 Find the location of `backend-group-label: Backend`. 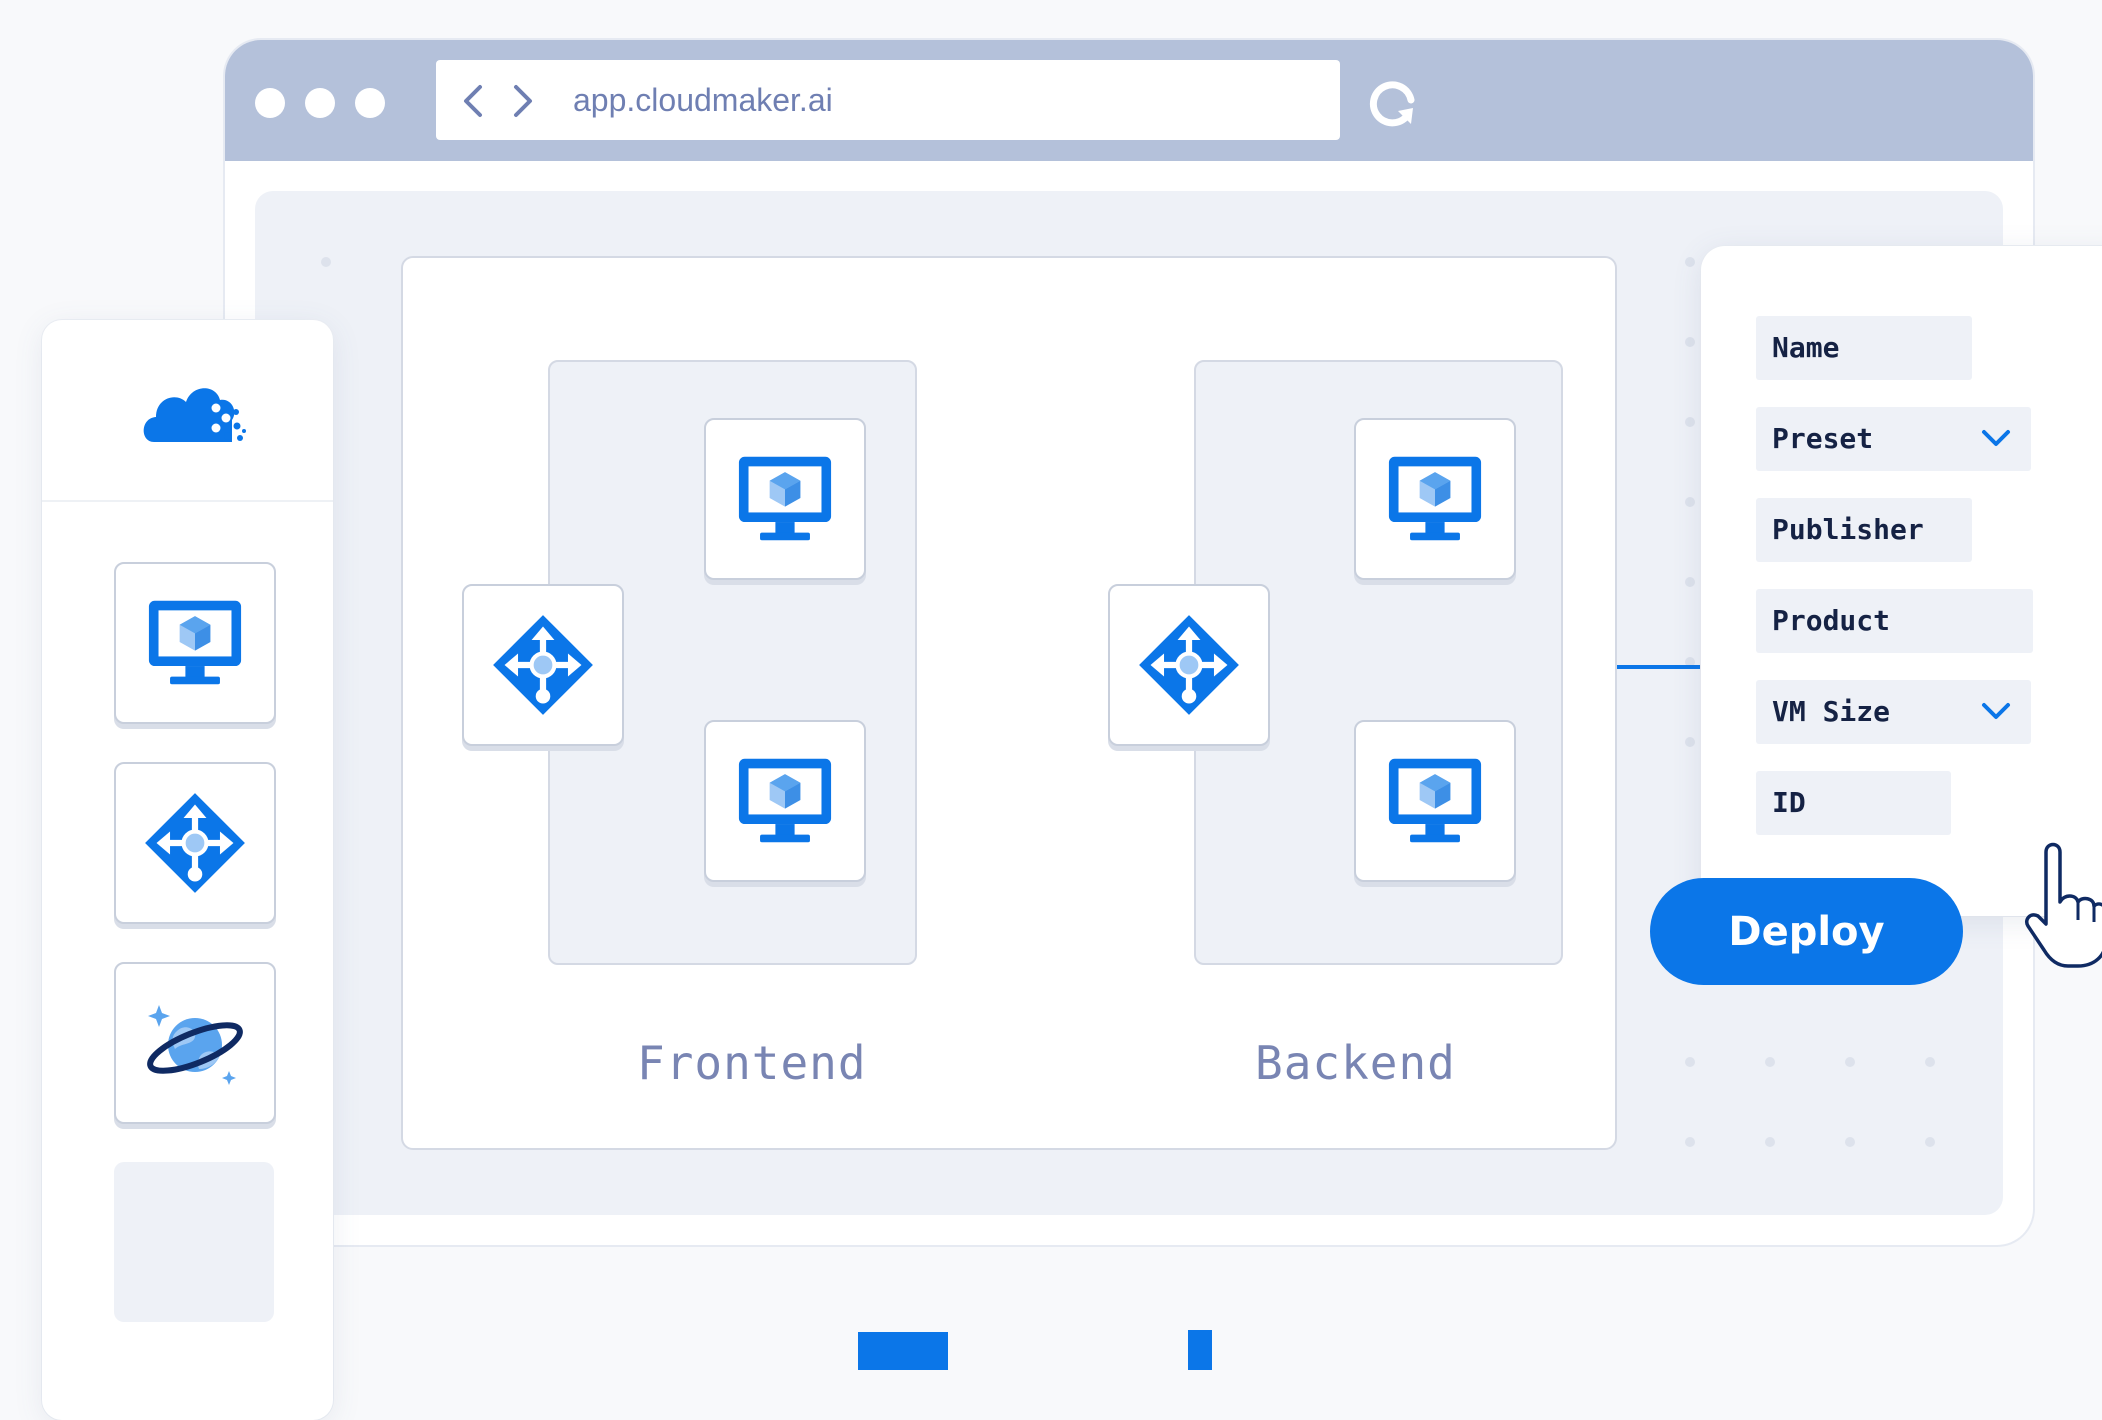

backend-group-label: Backend is located at coordinates (1355, 1063).